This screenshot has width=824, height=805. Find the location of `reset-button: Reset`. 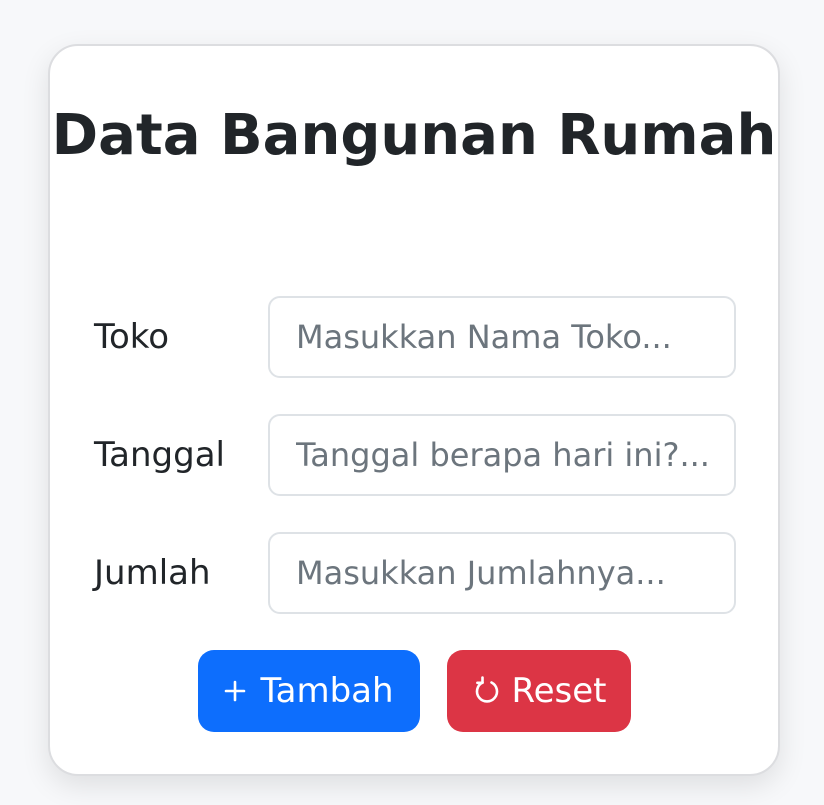

reset-button: Reset is located at coordinates (539, 691).